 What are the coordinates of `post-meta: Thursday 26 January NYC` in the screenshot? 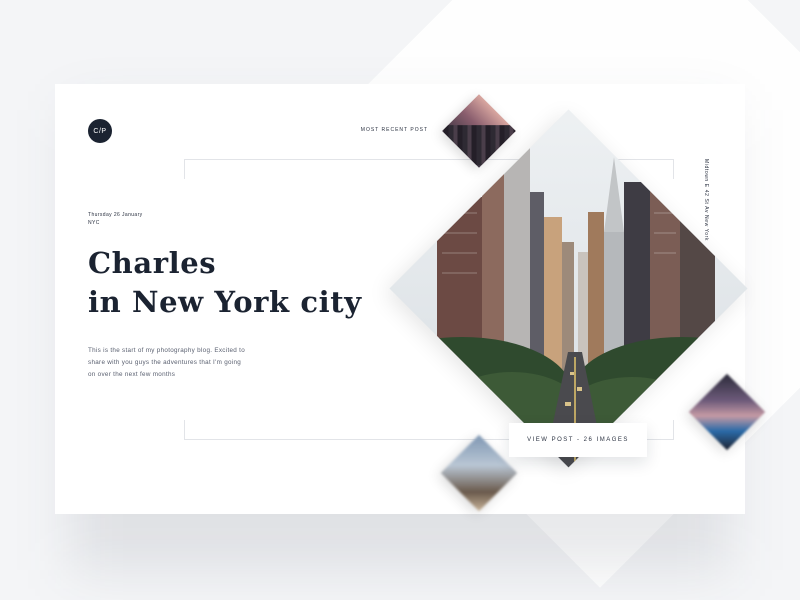 It's located at (115, 219).